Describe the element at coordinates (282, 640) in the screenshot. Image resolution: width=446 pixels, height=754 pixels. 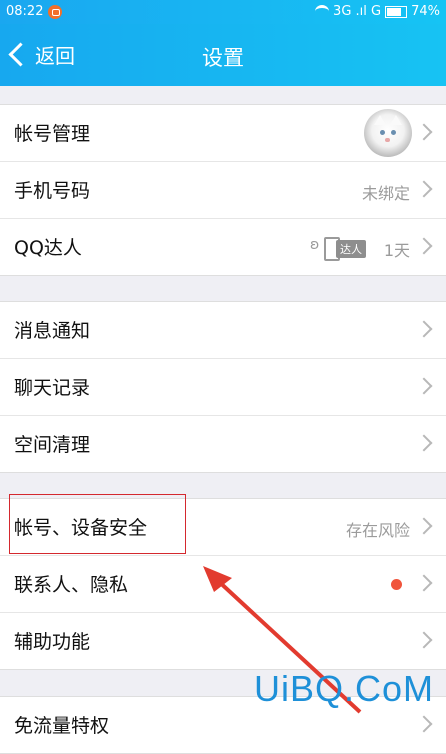
I see `annotation-arrow` at that location.